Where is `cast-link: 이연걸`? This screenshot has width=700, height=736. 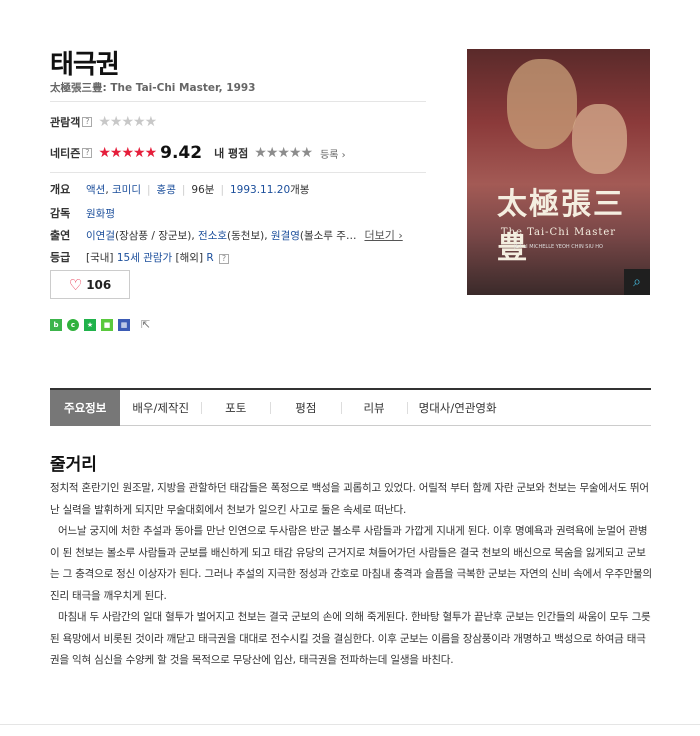
cast-link: 이연걸 is located at coordinates (100, 236).